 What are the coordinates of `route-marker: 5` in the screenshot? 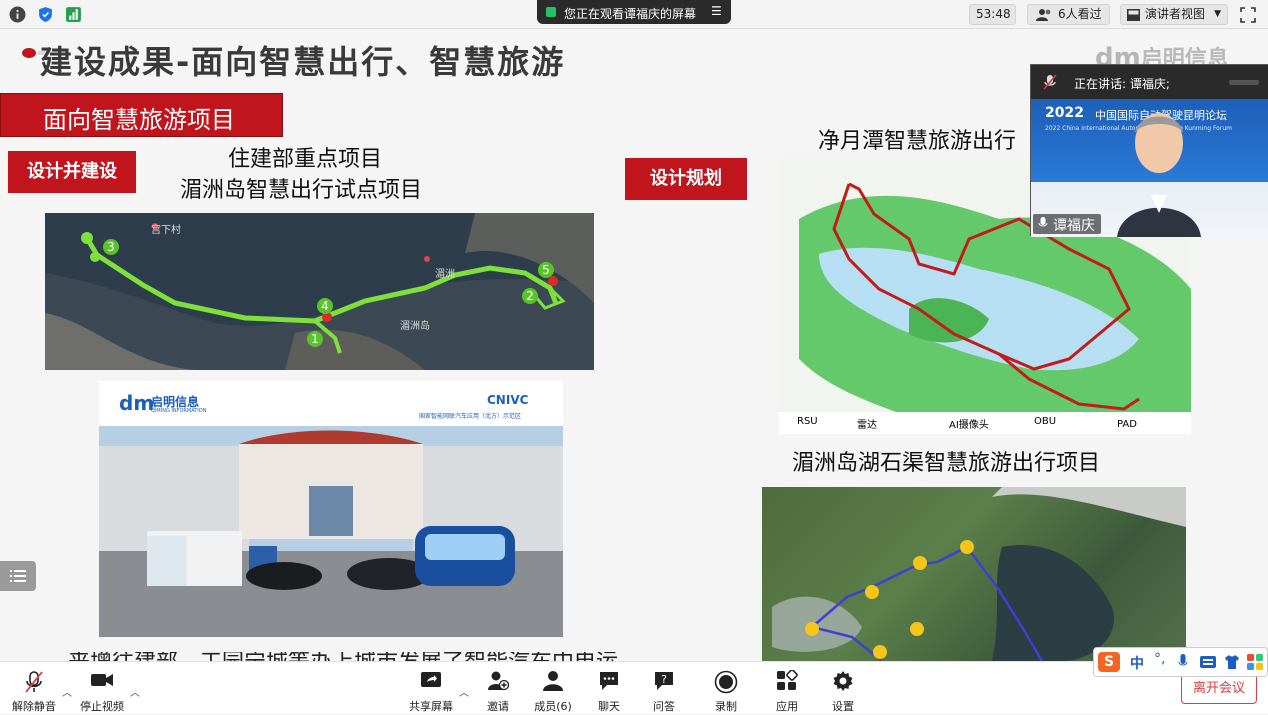 It's located at (546, 270).